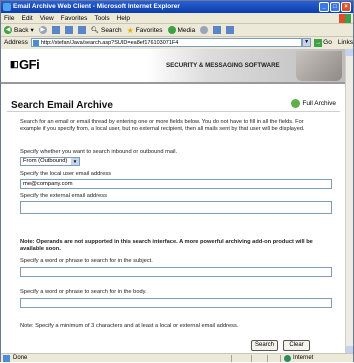 This screenshot has height=363, width=354. I want to click on print-button, so click(230, 30).